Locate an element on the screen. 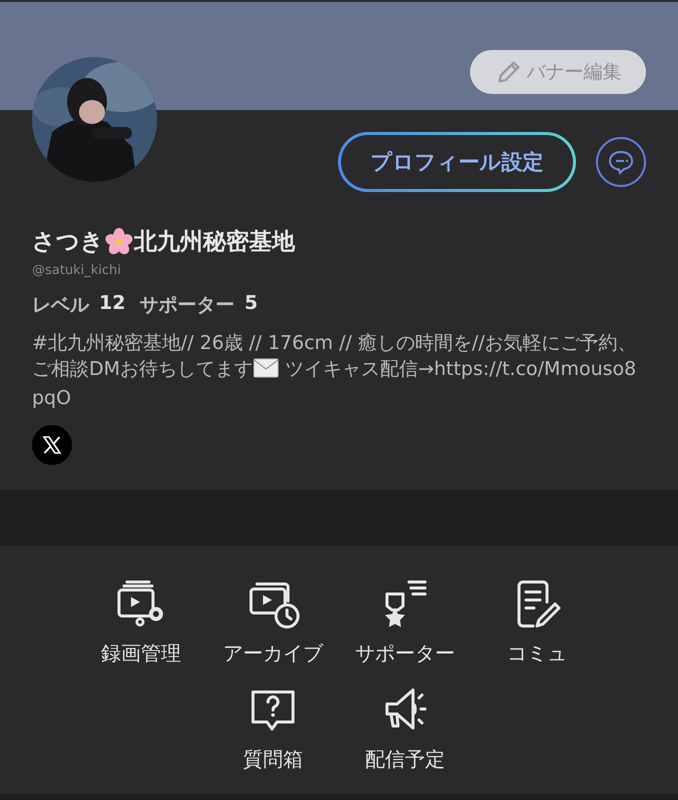 Image resolution: width=678 pixels, height=800 pixels. x-logo-icon is located at coordinates (52, 445).